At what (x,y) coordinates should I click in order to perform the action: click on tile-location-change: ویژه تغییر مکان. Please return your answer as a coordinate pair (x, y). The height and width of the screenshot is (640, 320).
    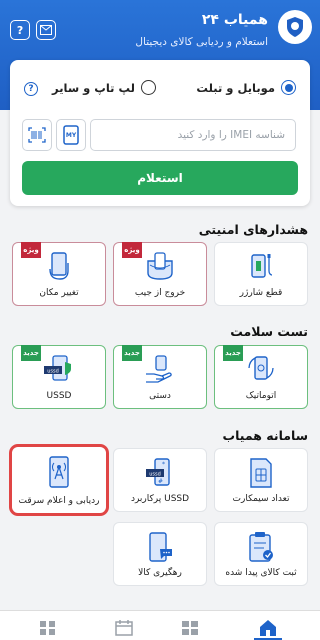
    Looking at the image, I should click on (59, 274).